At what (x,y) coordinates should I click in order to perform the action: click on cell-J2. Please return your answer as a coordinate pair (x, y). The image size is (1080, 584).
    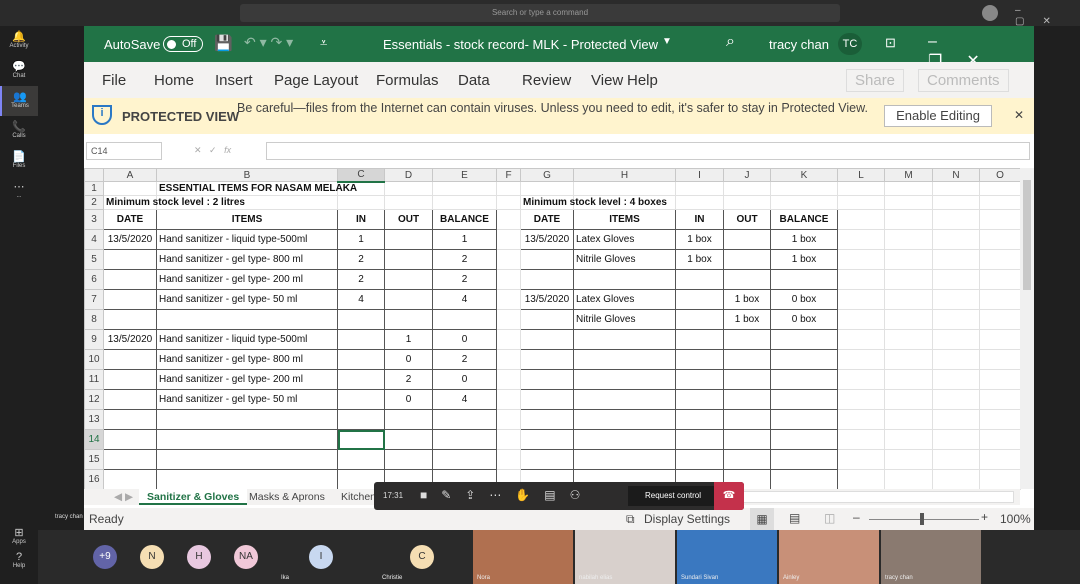
    Looking at the image, I should click on (747, 202).